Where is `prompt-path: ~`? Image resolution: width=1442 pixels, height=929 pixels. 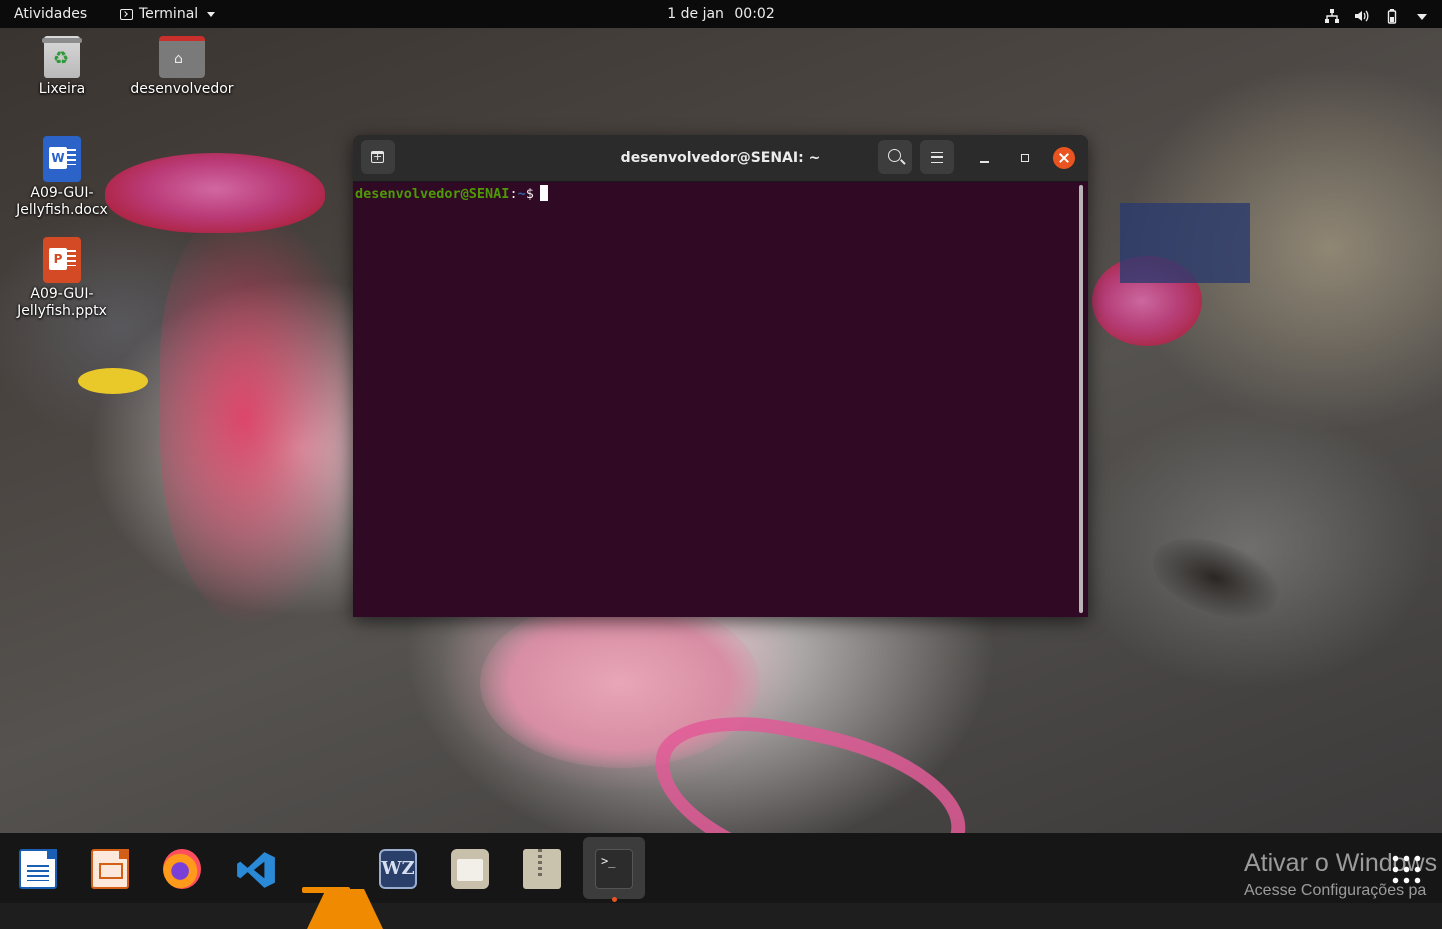 prompt-path: ~ is located at coordinates (521, 194).